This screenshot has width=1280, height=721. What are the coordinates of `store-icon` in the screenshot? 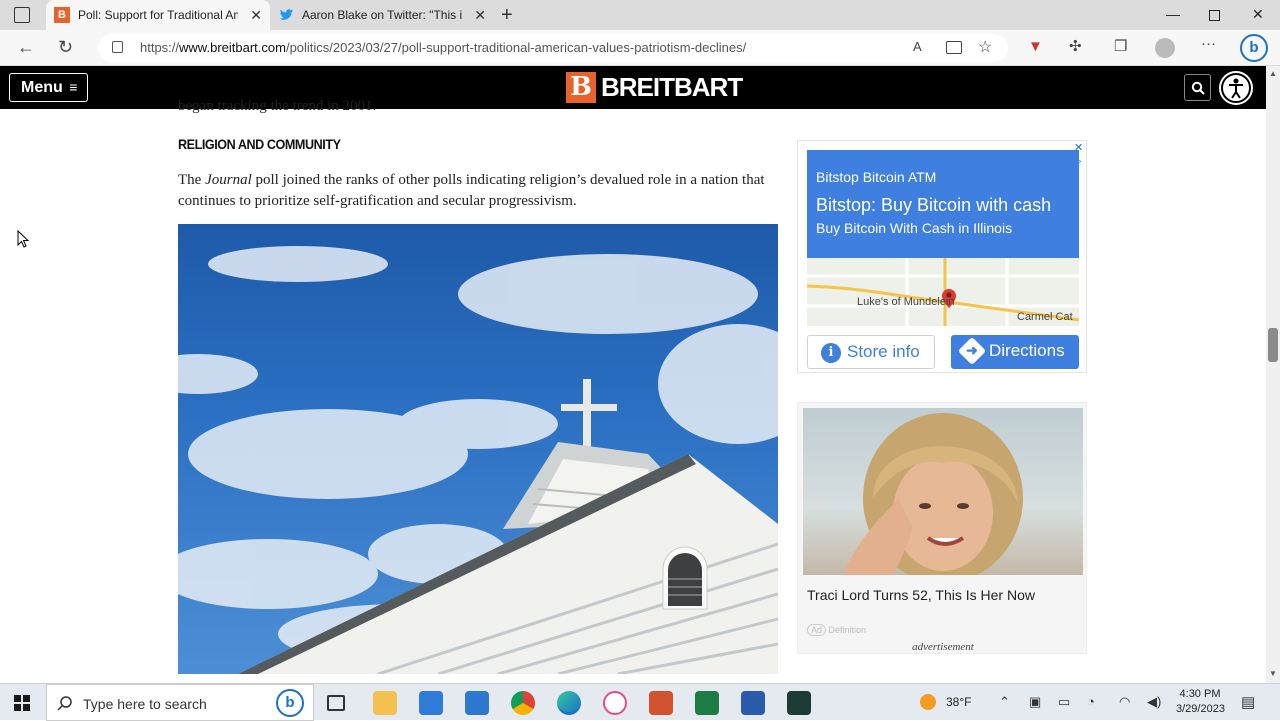 It's located at (431, 703).